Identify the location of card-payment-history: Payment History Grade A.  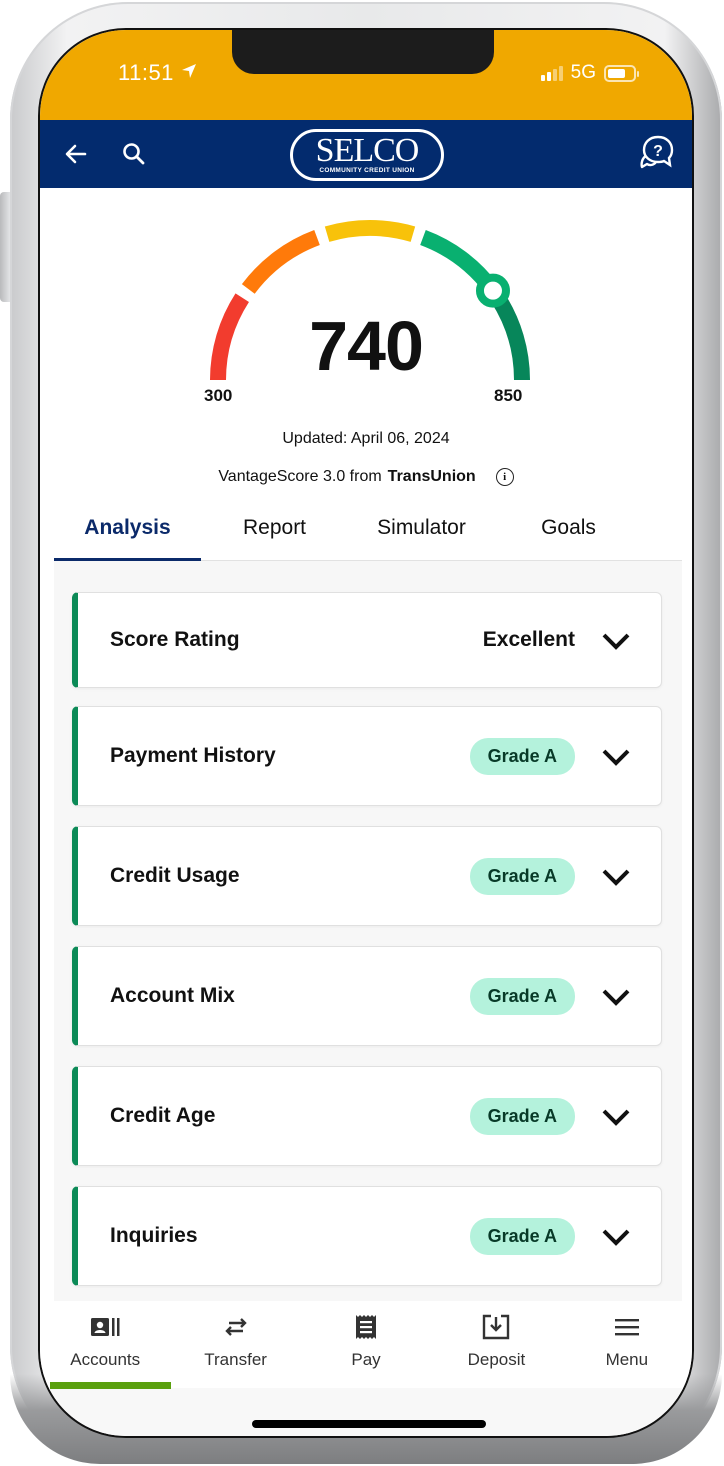
(367, 756).